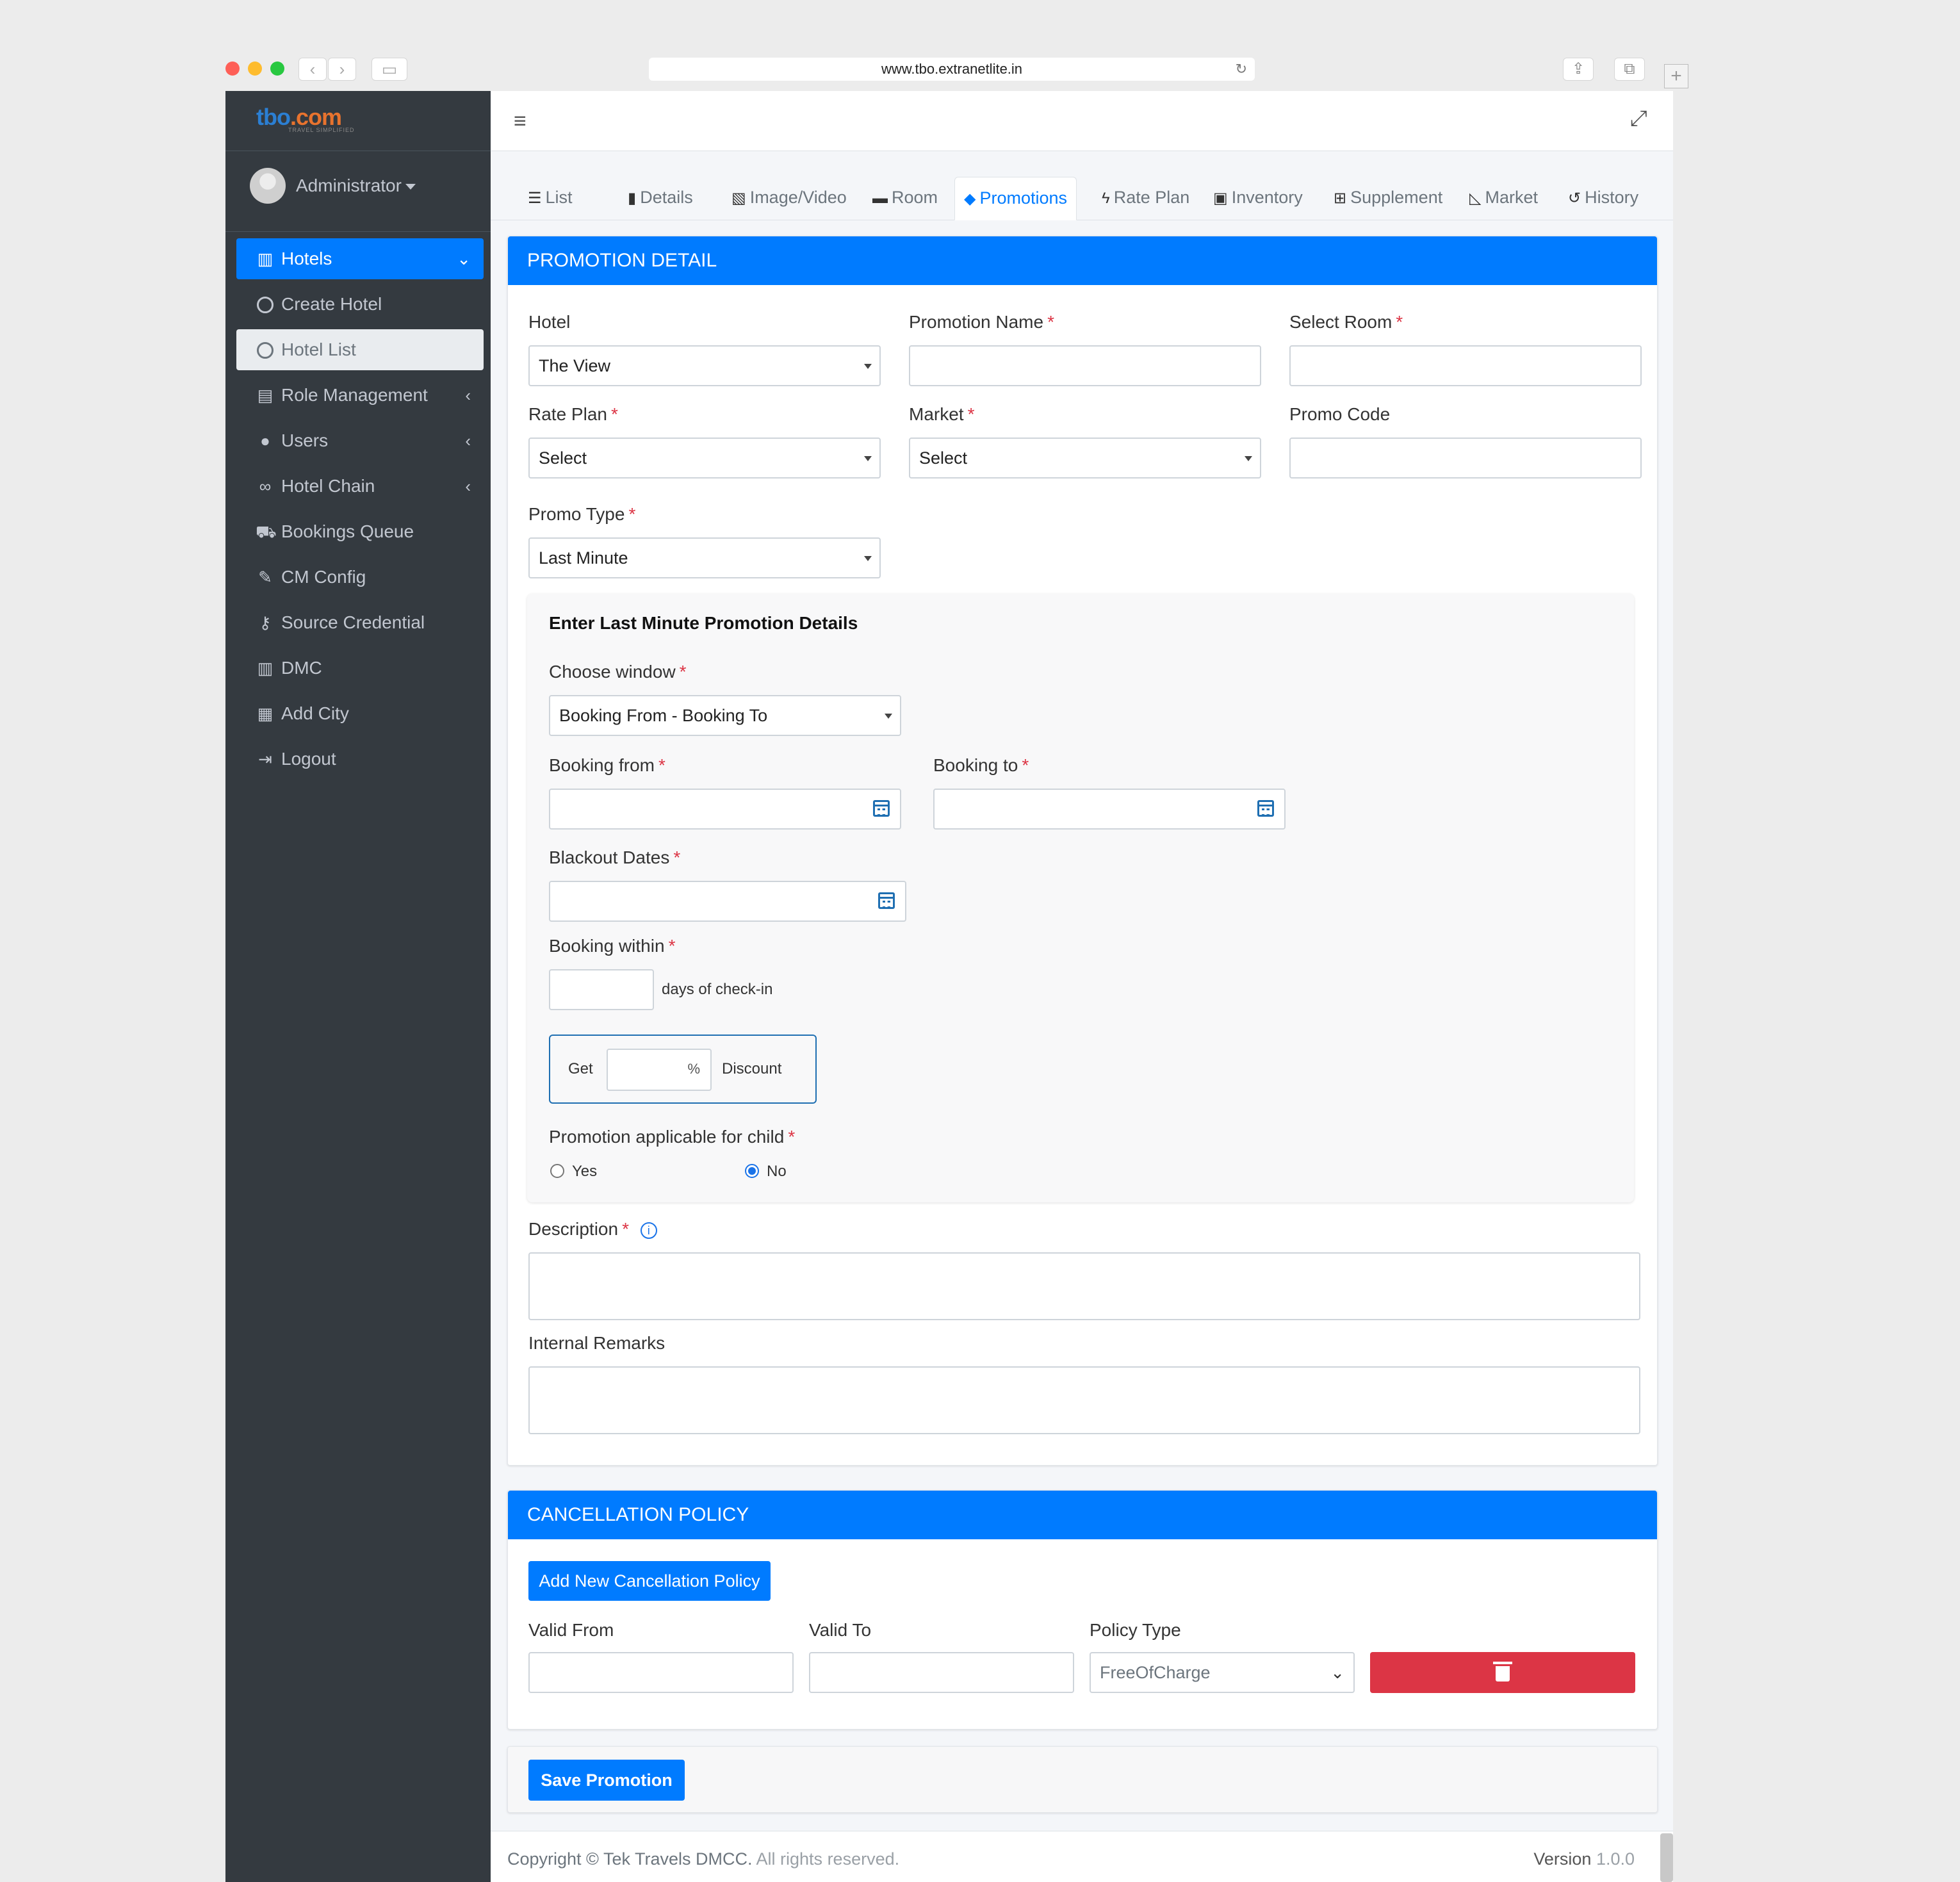  I want to click on user-menu: Administrator, so click(356, 186).